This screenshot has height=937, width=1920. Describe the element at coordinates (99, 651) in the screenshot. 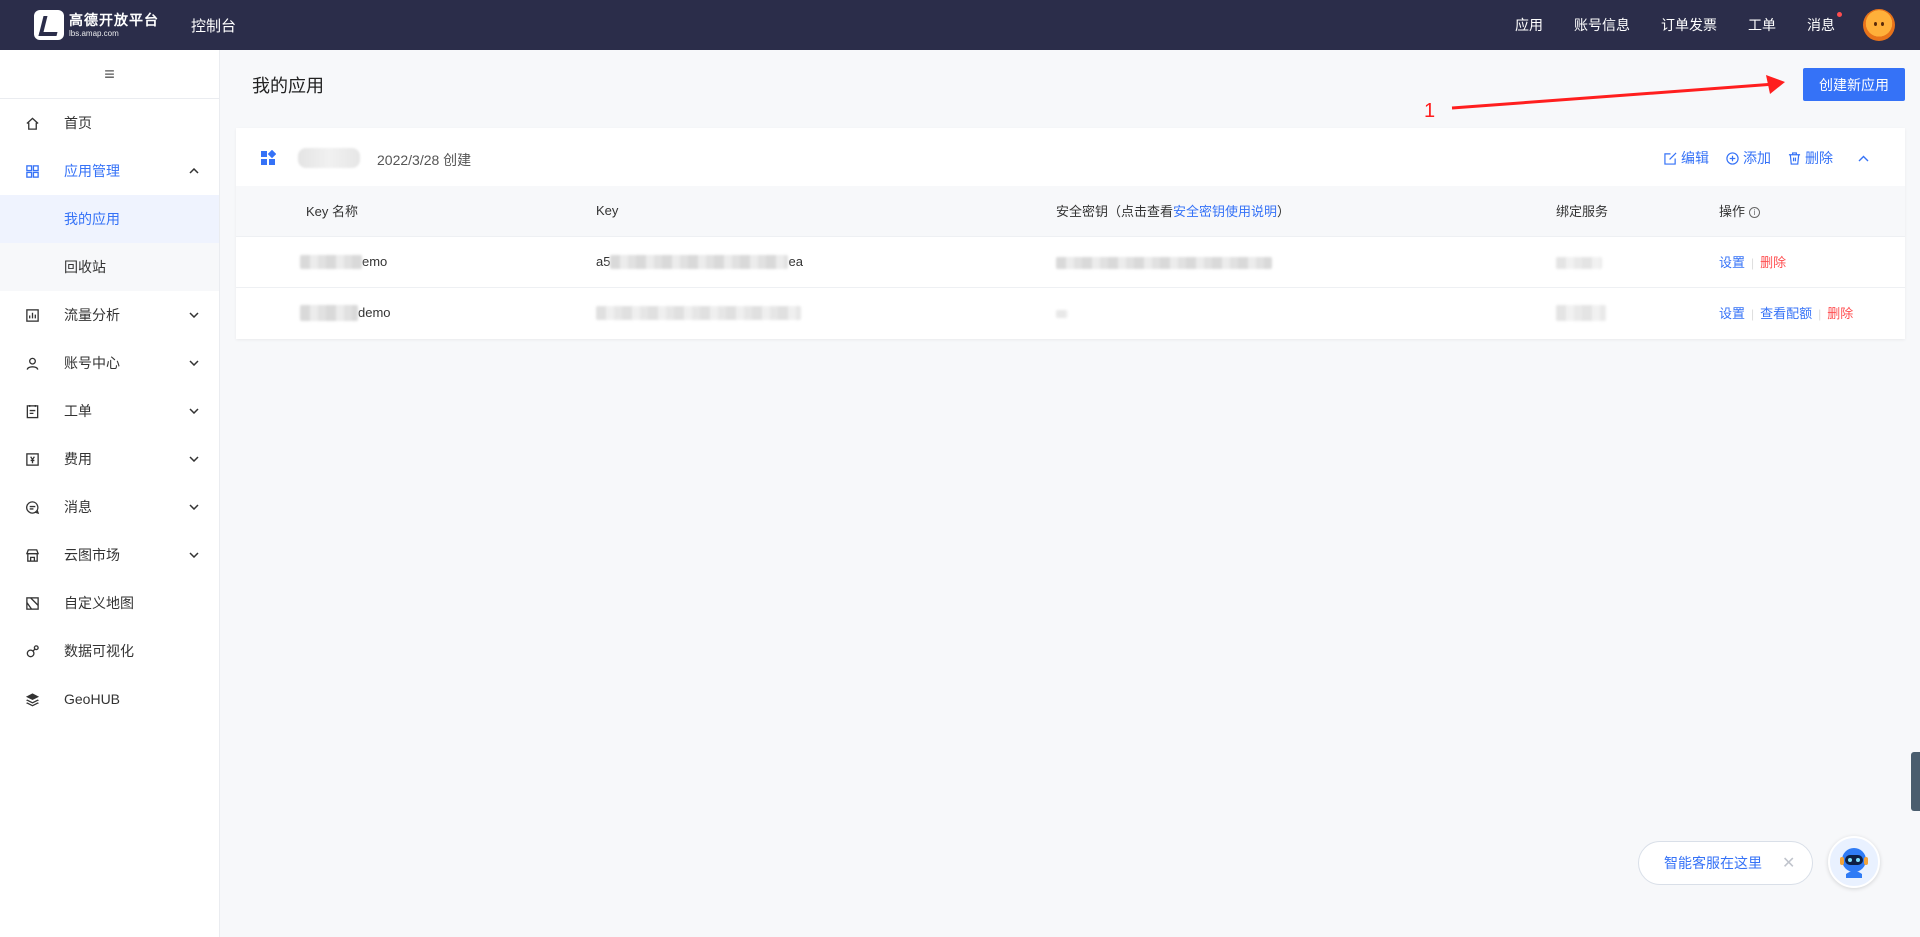

I see `sidebar-item-label: 数据可视化` at that location.